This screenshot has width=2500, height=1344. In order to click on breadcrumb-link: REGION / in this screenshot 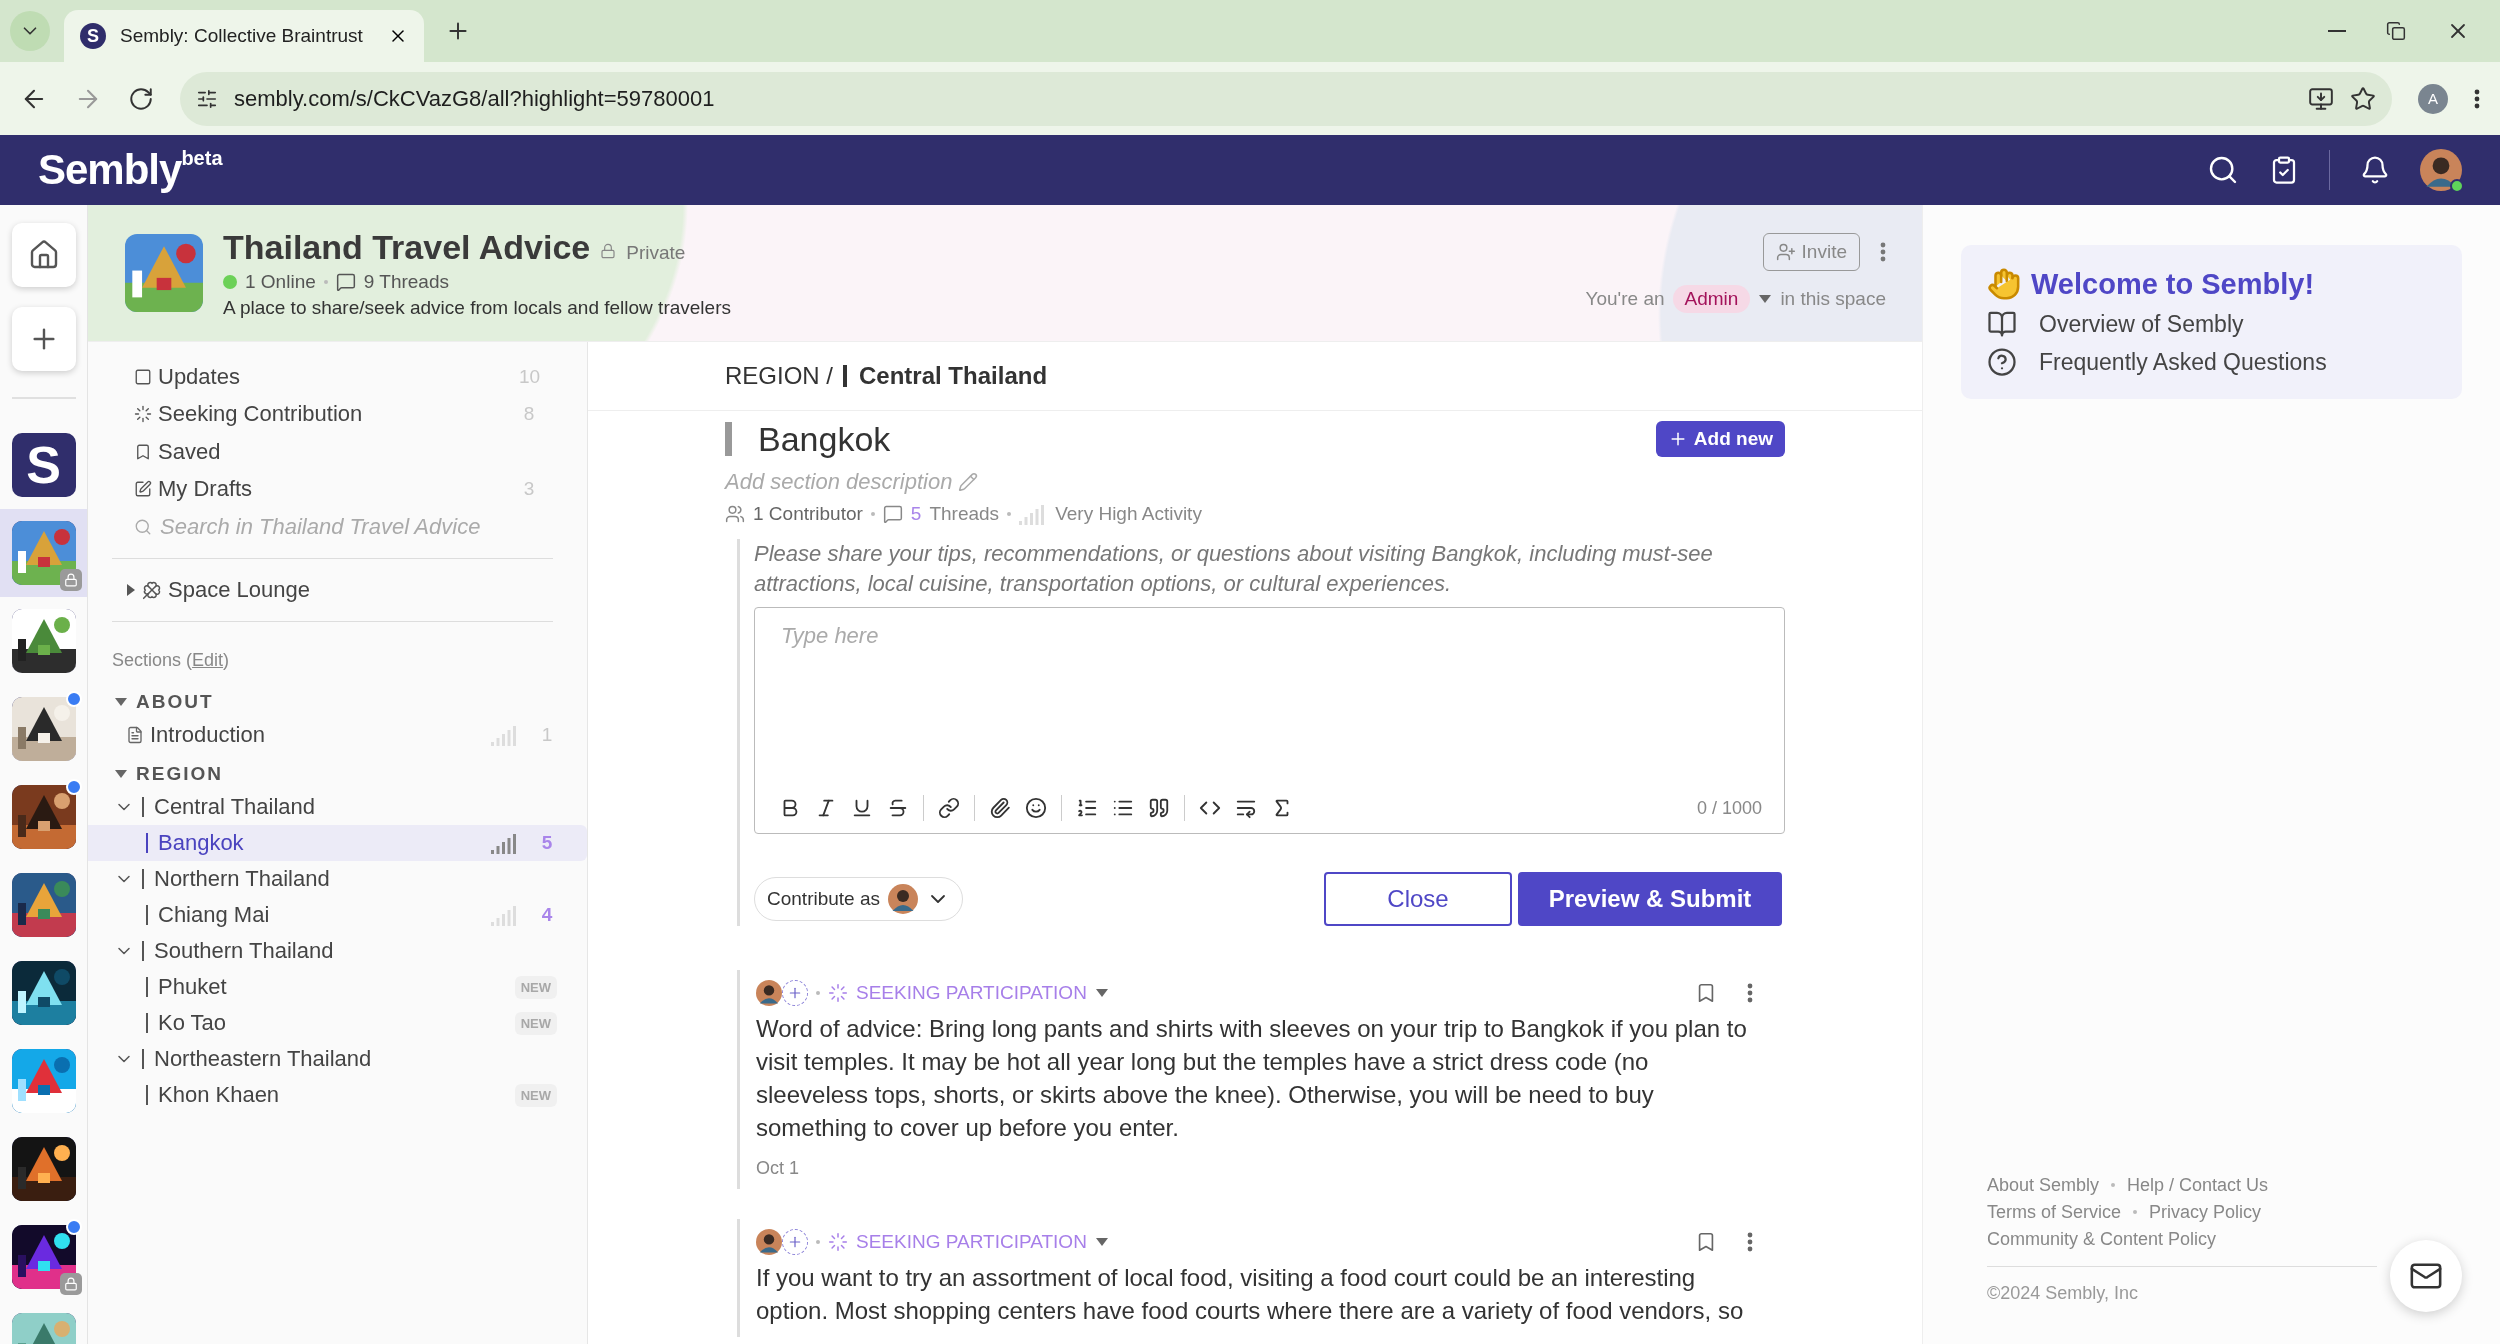, I will do `click(779, 376)`.